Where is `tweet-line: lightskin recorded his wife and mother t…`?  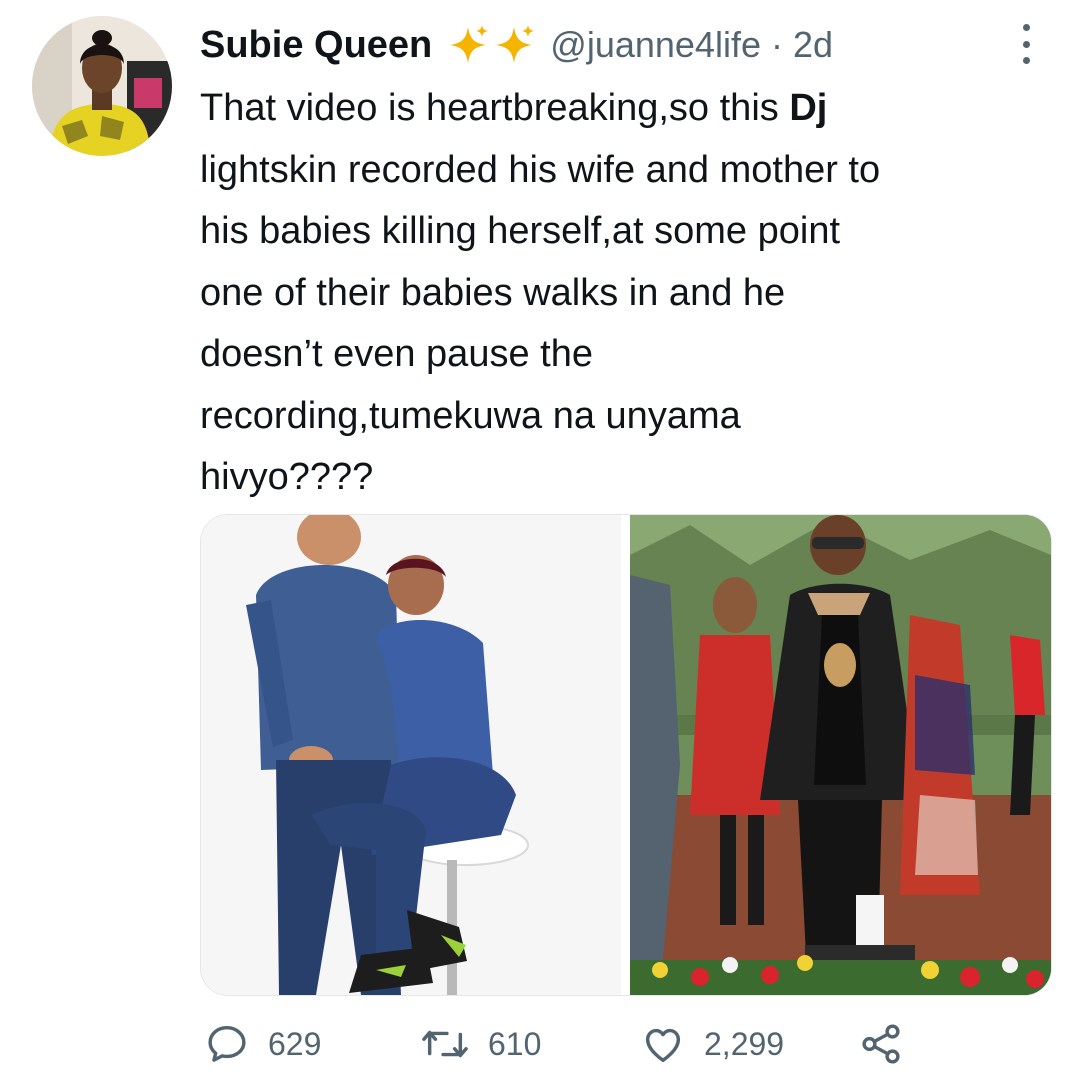 tweet-line: lightskin recorded his wife and mother t… is located at coordinates (540, 169).